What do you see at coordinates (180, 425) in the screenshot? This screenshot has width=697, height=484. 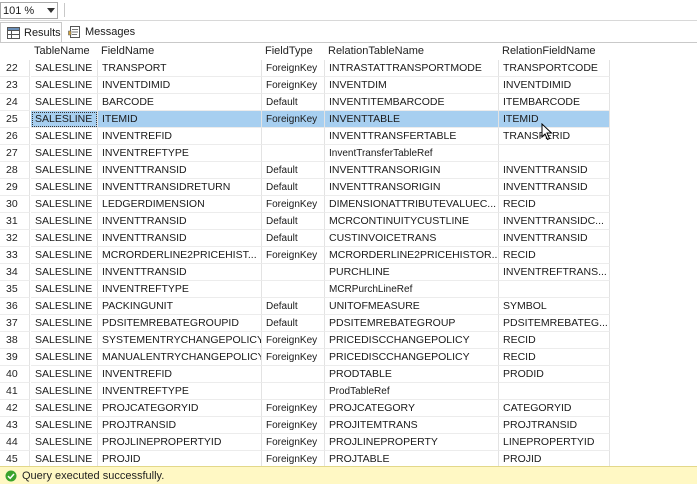 I see `cell-fieldname: PROJTRANSID` at bounding box center [180, 425].